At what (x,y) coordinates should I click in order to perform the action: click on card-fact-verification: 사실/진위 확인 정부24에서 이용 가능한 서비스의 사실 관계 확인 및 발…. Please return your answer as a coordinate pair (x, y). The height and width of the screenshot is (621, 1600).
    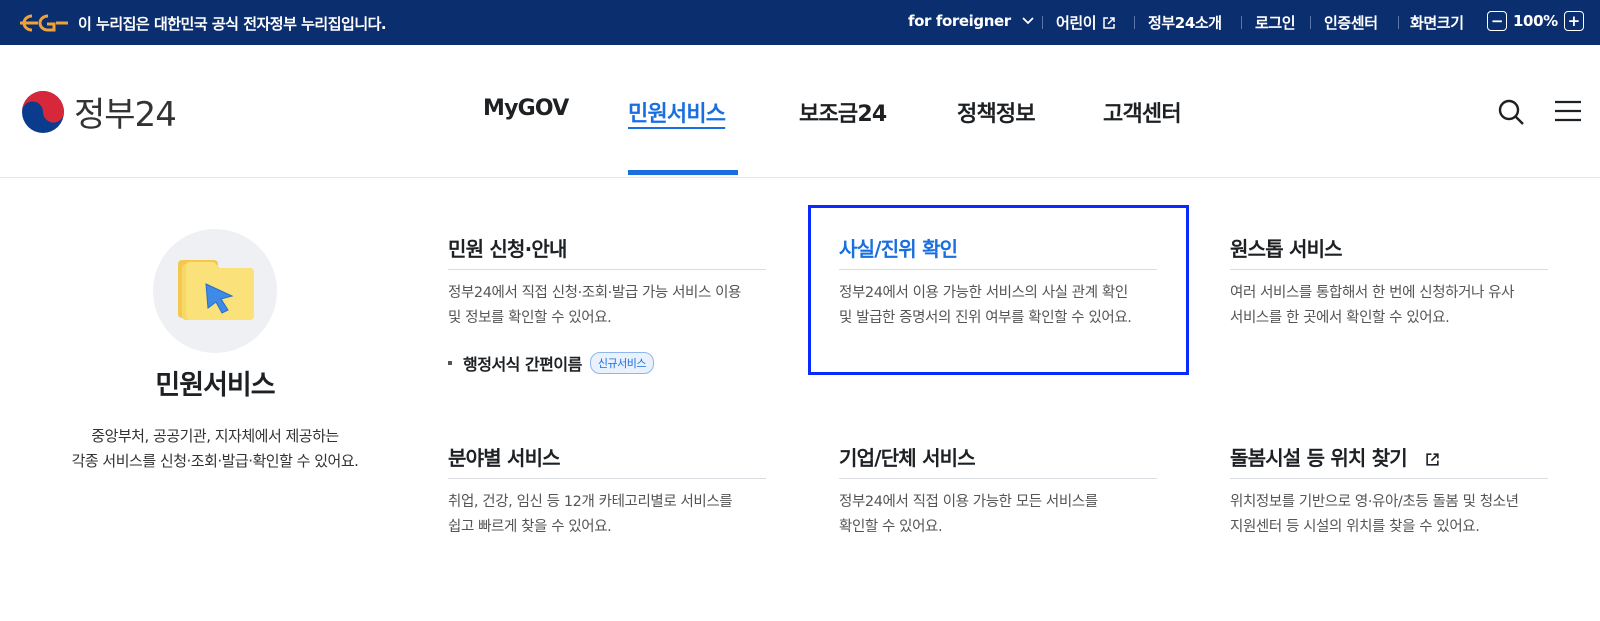
    Looking at the image, I should click on (998, 281).